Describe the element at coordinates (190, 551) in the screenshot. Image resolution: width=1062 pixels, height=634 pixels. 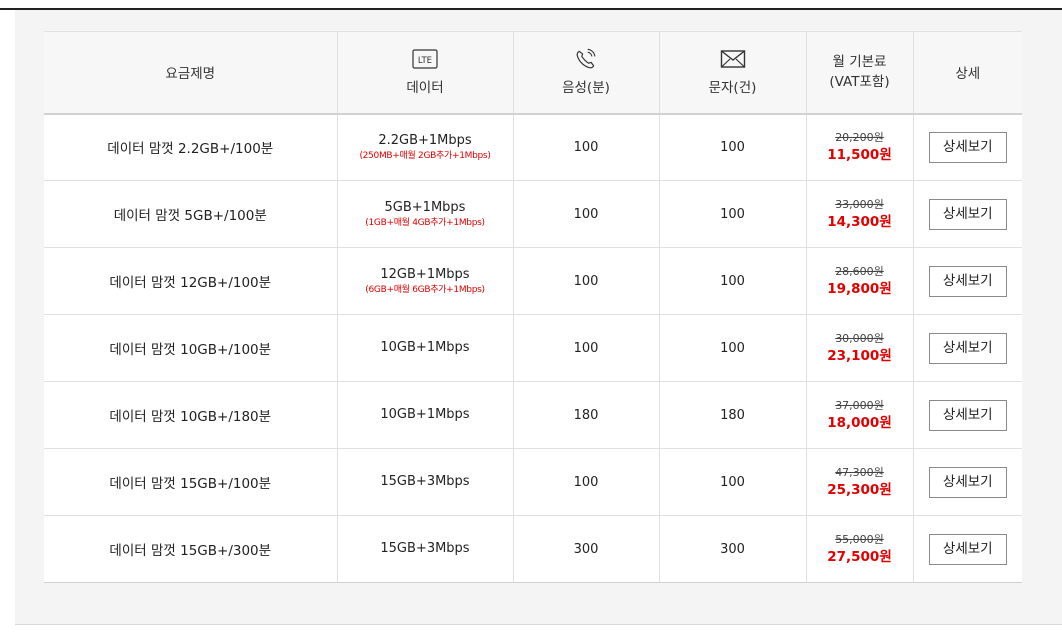
I see `plan-name: 데이터 맘껏 15GB+/300분` at that location.